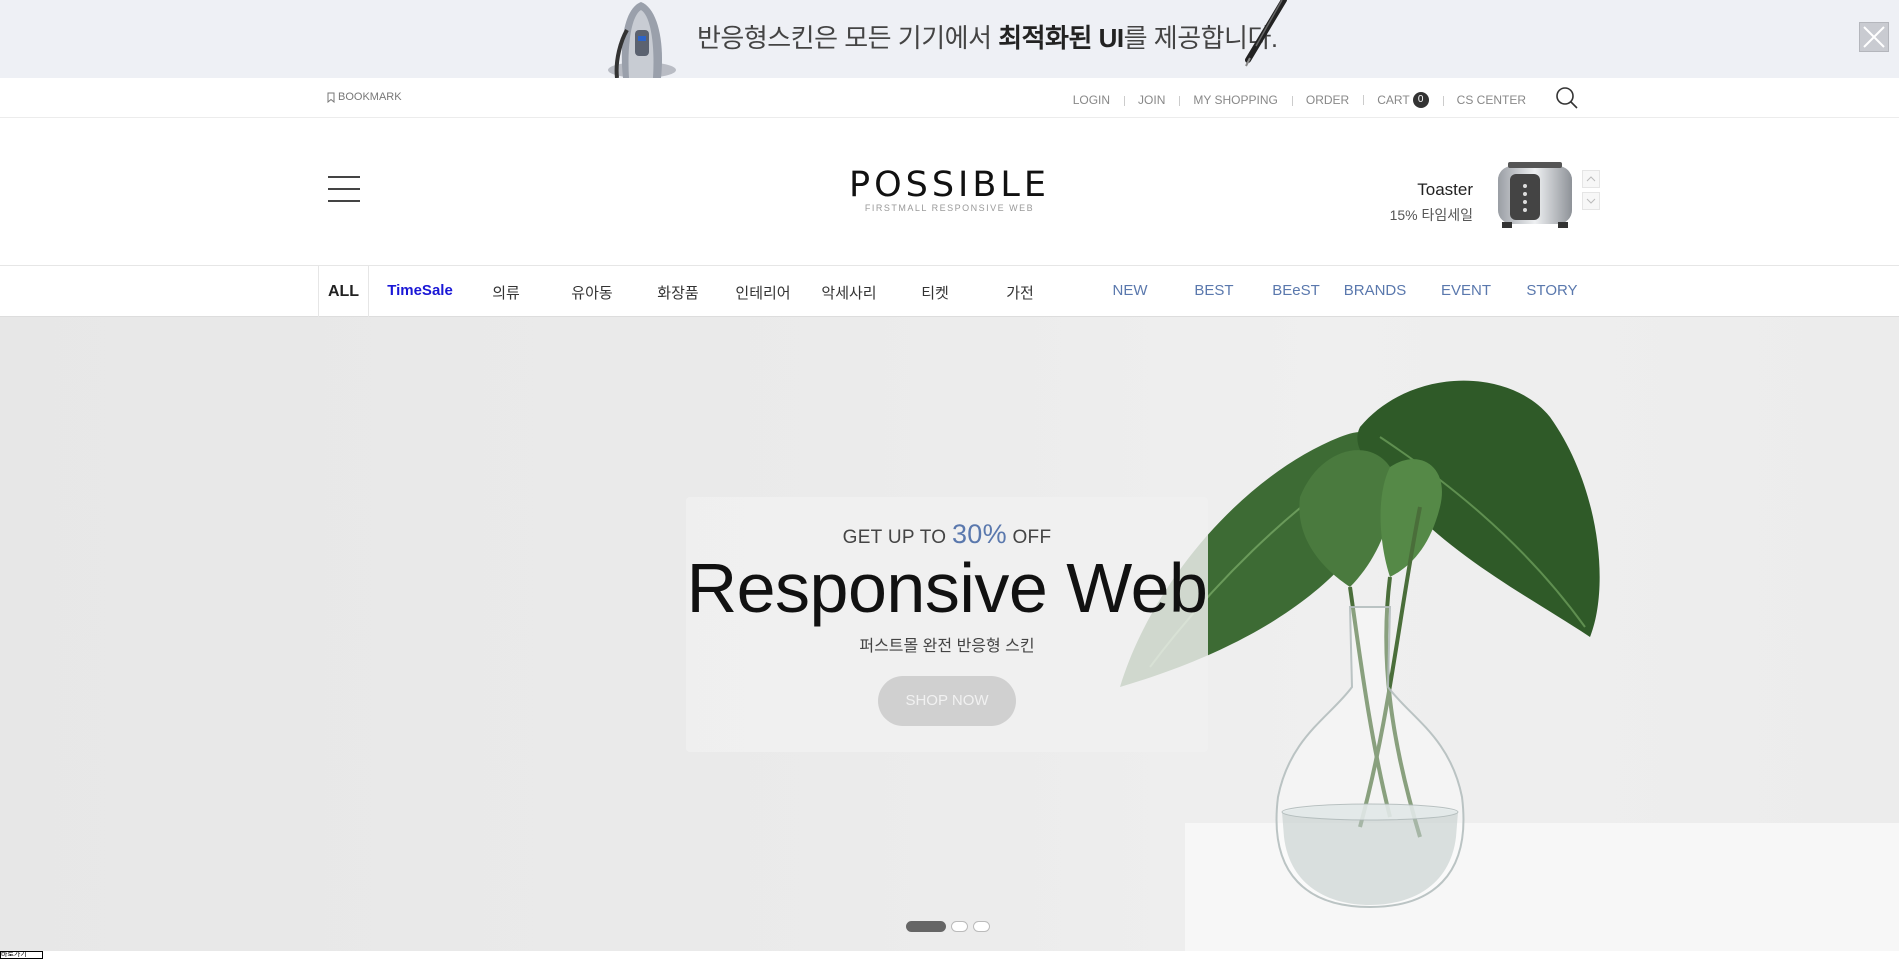 The height and width of the screenshot is (959, 1899). I want to click on nav-item-new: NEW, so click(1130, 290).